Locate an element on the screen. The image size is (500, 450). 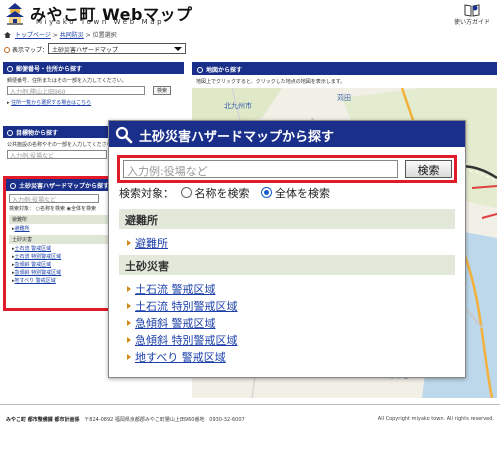
site-subtitle: Miyako Town Web Map is located at coordinates (100, 22).